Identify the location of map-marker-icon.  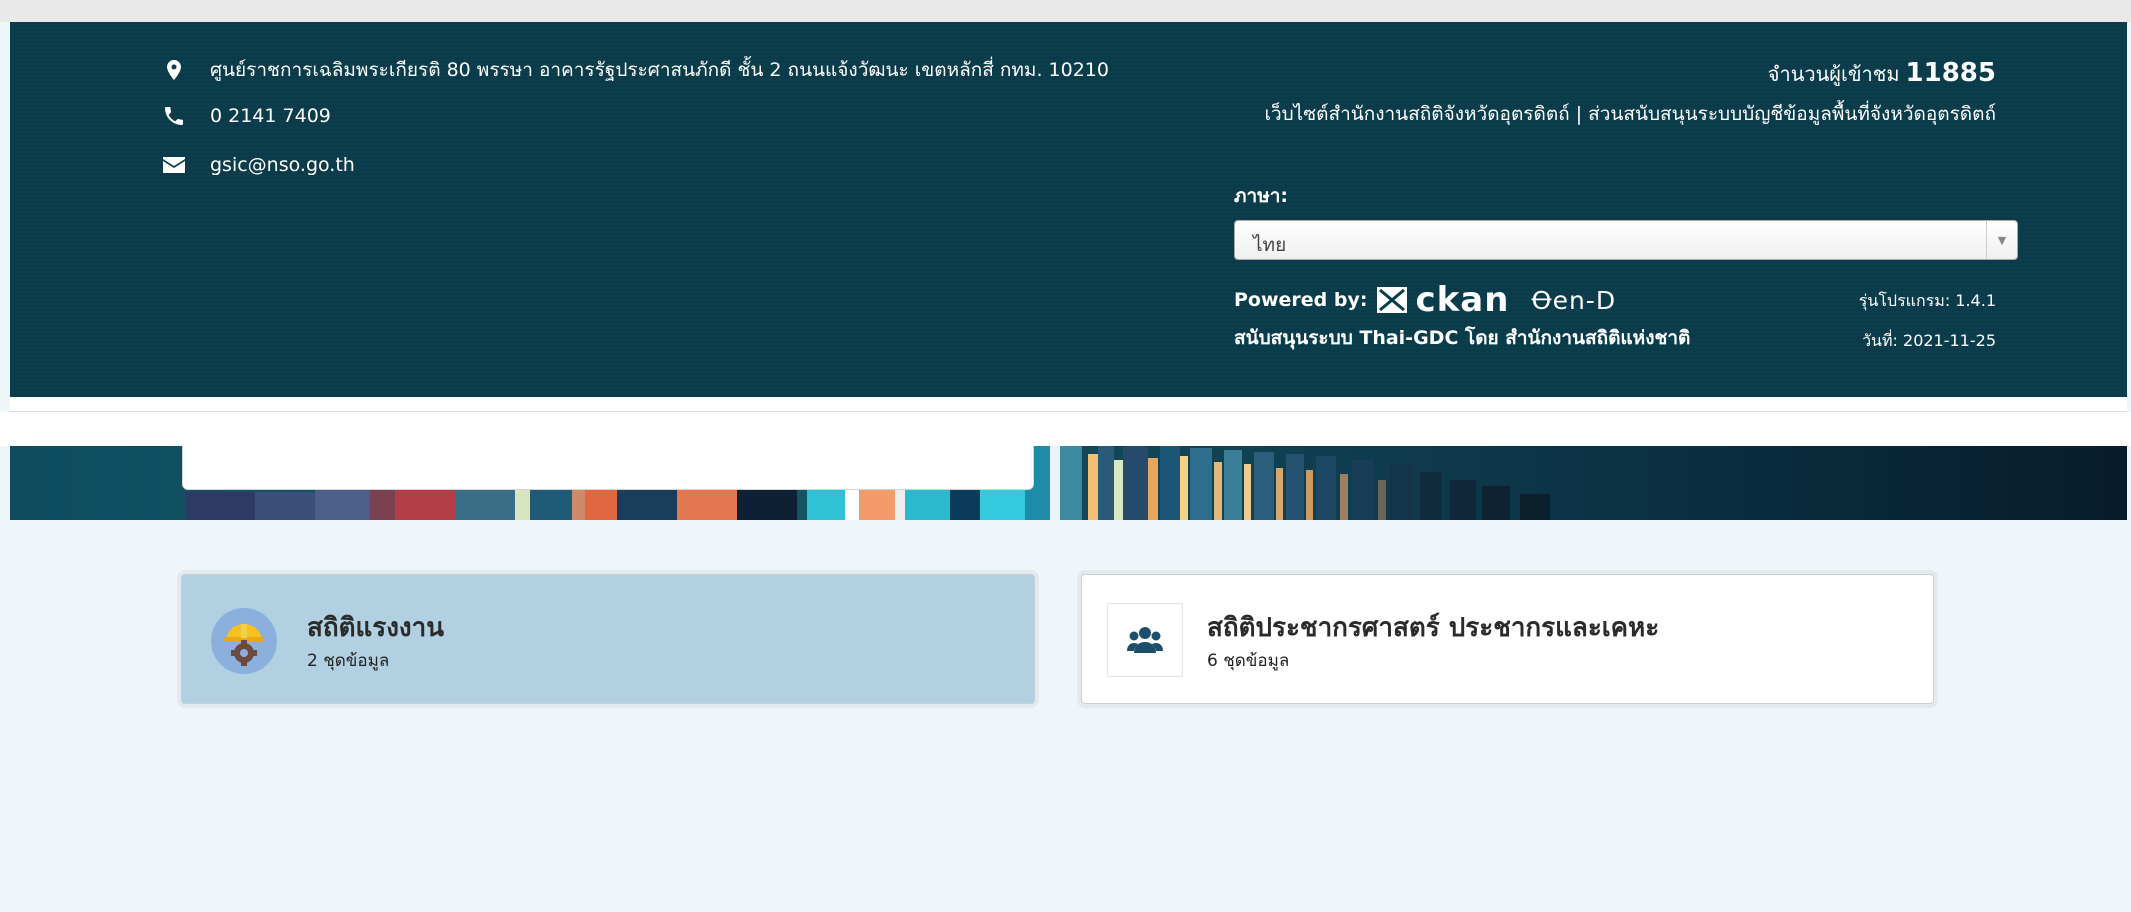
(174, 70).